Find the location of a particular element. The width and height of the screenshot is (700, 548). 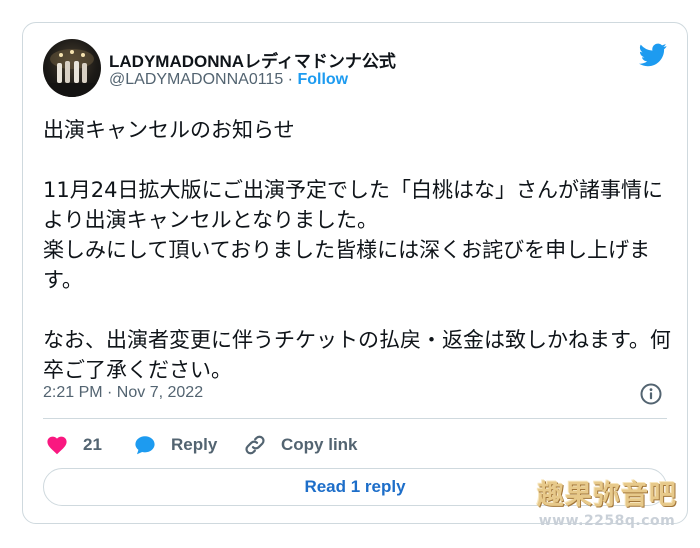

handle: @LADYMADONNA0115 is located at coordinates (196, 79).